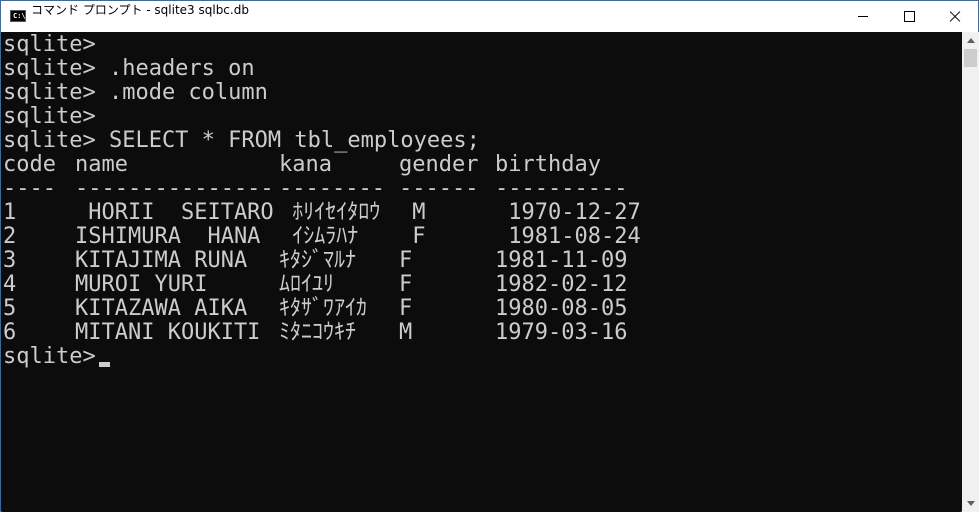 The height and width of the screenshot is (512, 979). Describe the element at coordinates (489, 16) in the screenshot. I see `title-bar: C:\ コマンド プロンプト - sqlite3 sqlbc.db` at that location.